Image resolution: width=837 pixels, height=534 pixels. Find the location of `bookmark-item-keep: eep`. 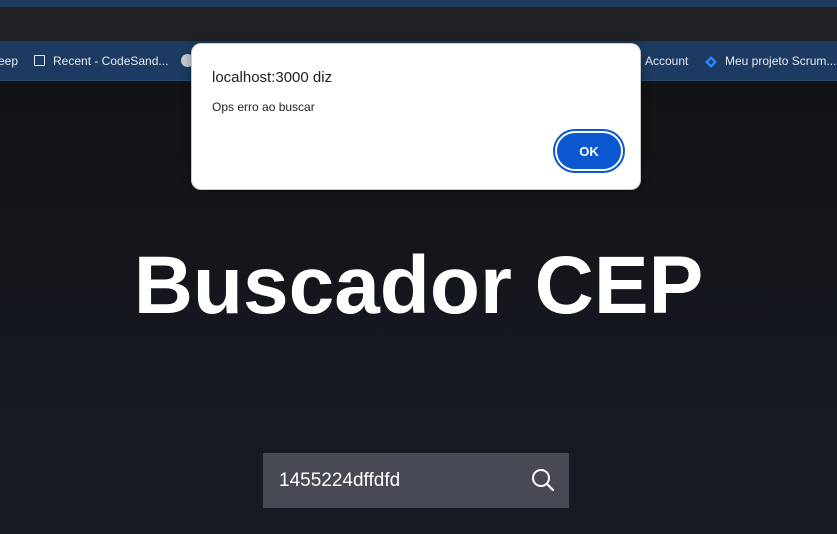

bookmark-item-keep: eep is located at coordinates (9, 60).